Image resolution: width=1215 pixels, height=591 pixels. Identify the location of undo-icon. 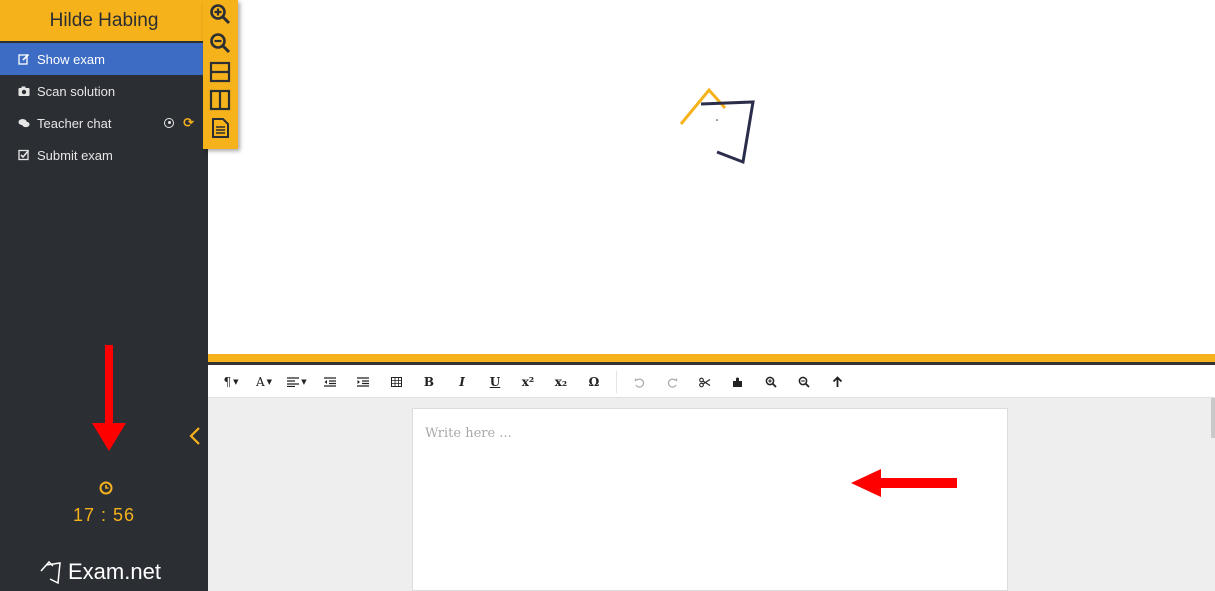
(639, 382).